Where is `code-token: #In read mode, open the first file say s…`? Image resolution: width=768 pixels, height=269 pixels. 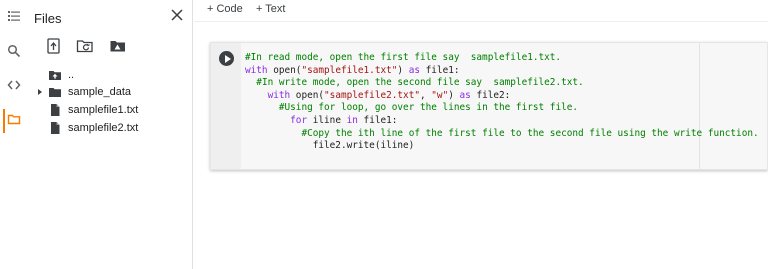
code-token: #In read mode, open the first file say s… is located at coordinates (403, 57).